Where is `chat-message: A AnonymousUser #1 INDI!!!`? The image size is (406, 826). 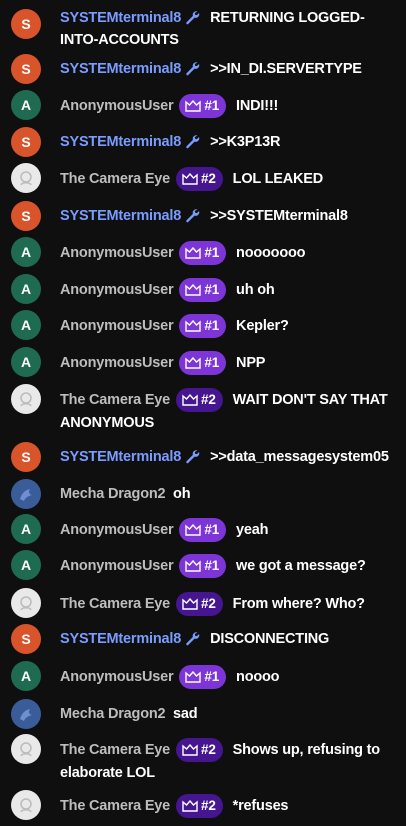
chat-message: A AnonymousUser #1 INDI!!! is located at coordinates (203, 105).